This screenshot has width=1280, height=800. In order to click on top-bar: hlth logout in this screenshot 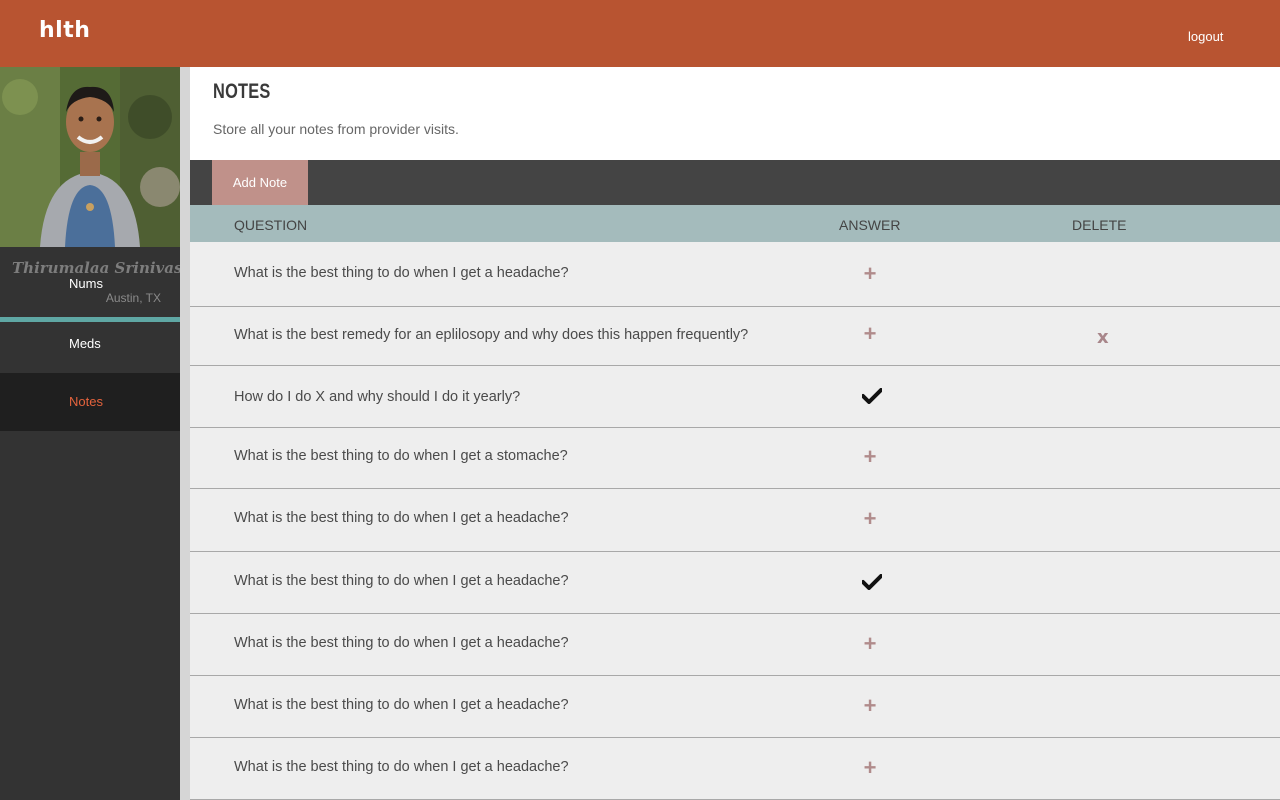, I will do `click(640, 33)`.